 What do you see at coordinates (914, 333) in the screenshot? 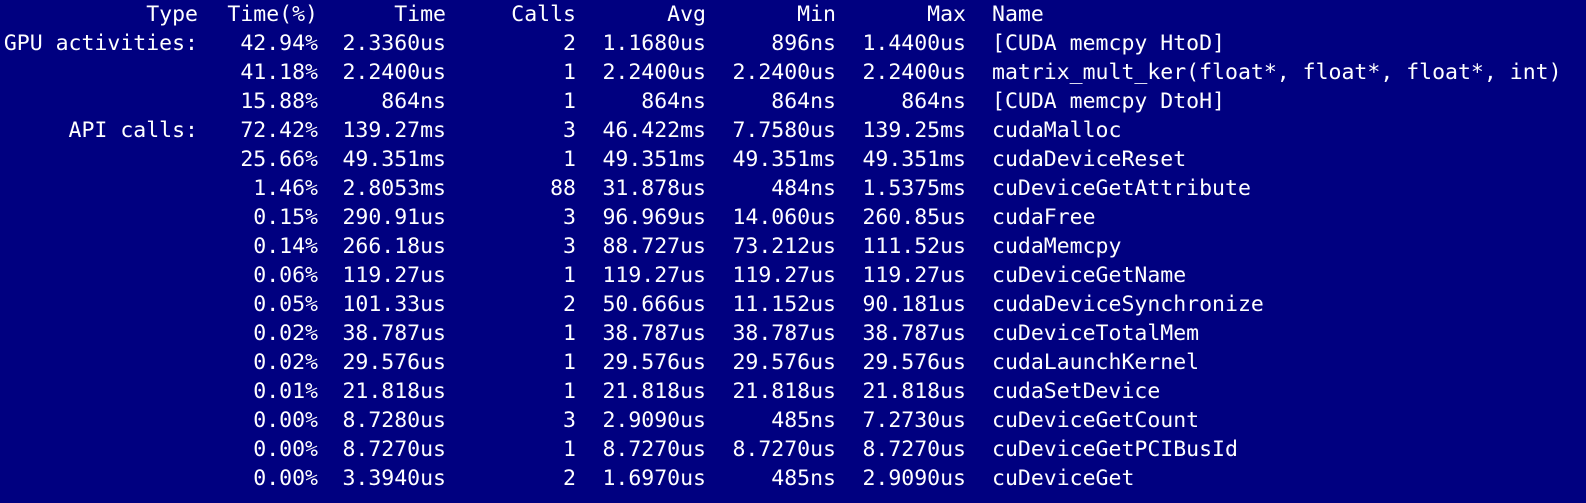
I see `cell-max: 38.787us` at bounding box center [914, 333].